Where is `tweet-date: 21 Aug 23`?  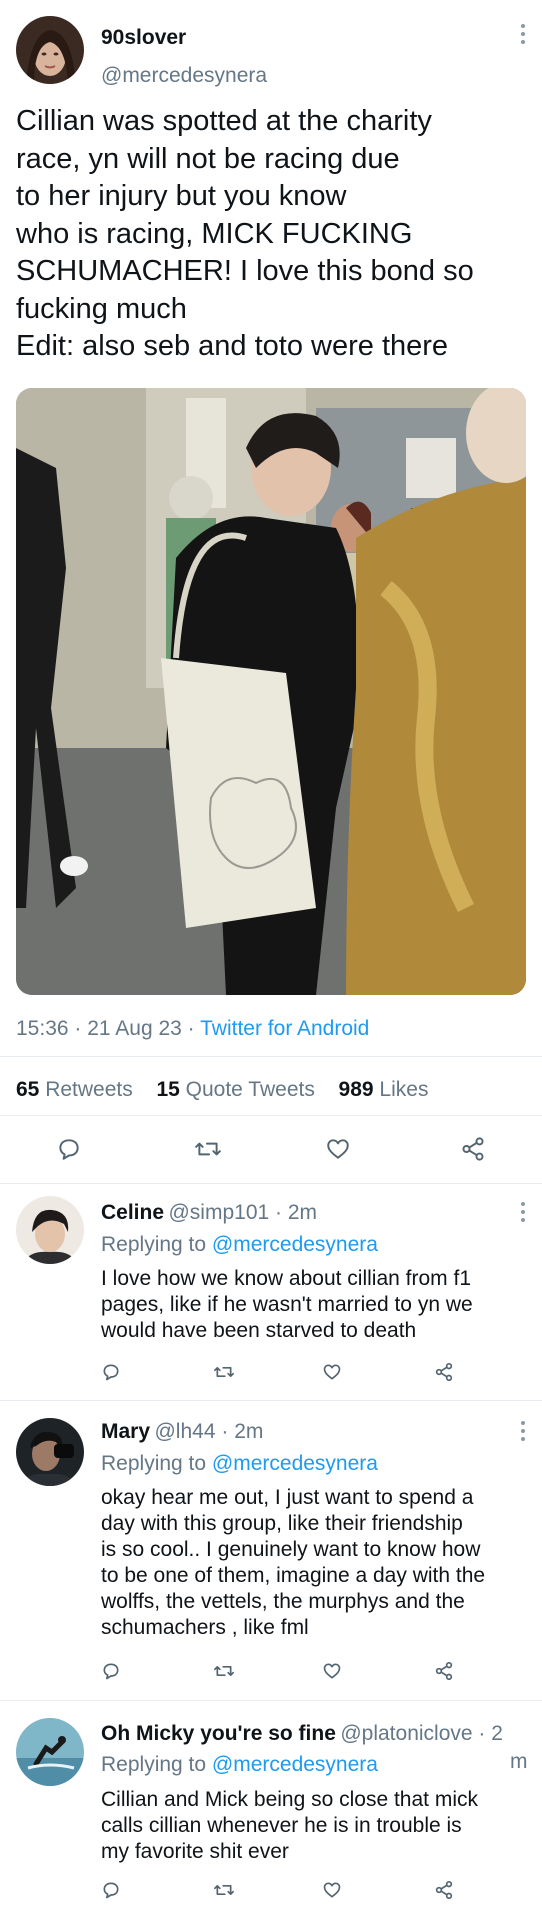
tweet-date: 21 Aug 23 is located at coordinates (134, 1028).